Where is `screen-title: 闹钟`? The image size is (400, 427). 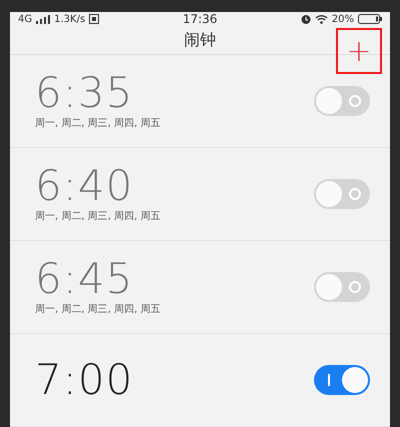 screen-title: 闹钟 is located at coordinates (200, 40).